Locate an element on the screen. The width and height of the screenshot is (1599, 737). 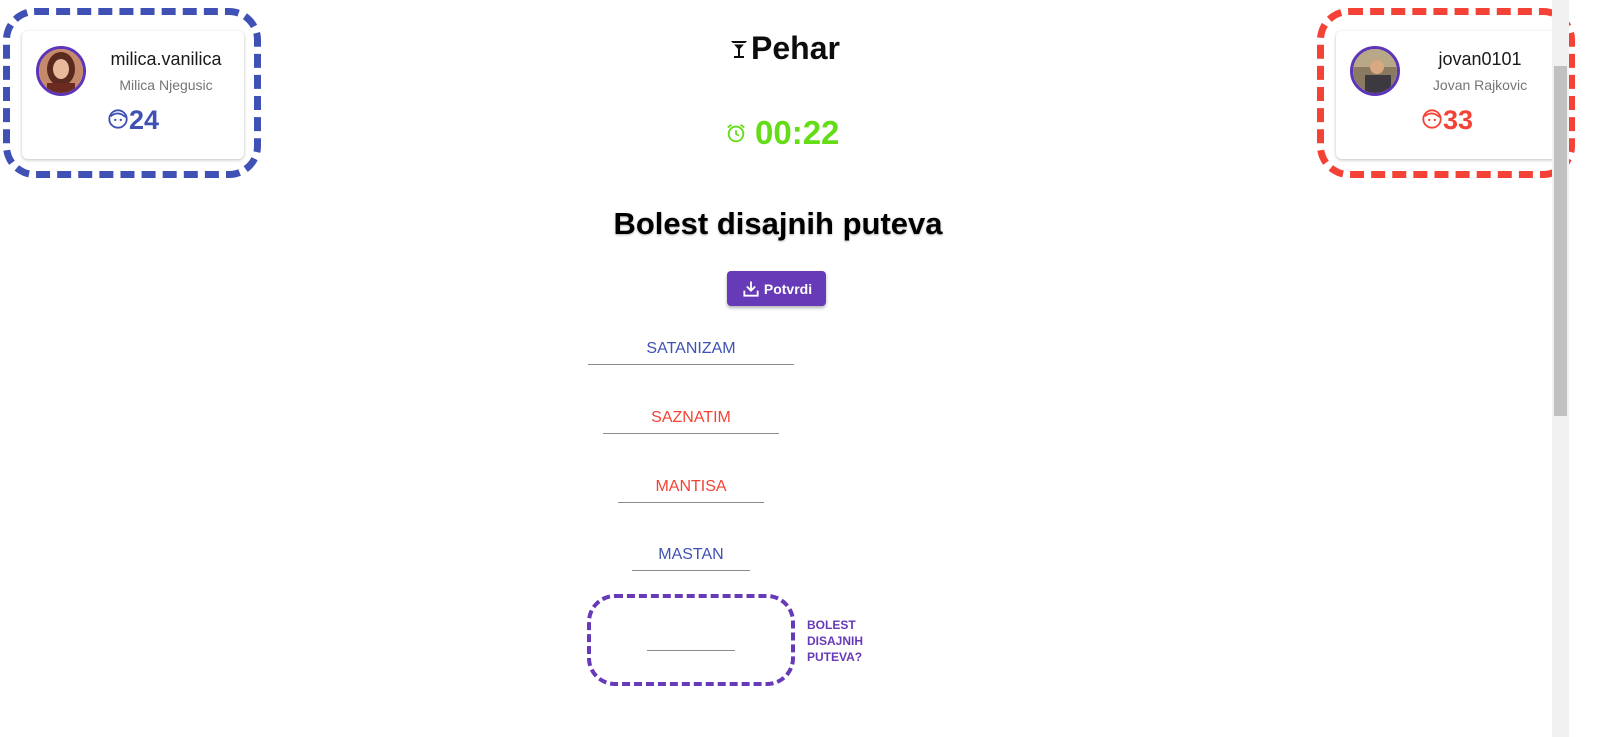
player-score-value: 33 is located at coordinates (1458, 120).